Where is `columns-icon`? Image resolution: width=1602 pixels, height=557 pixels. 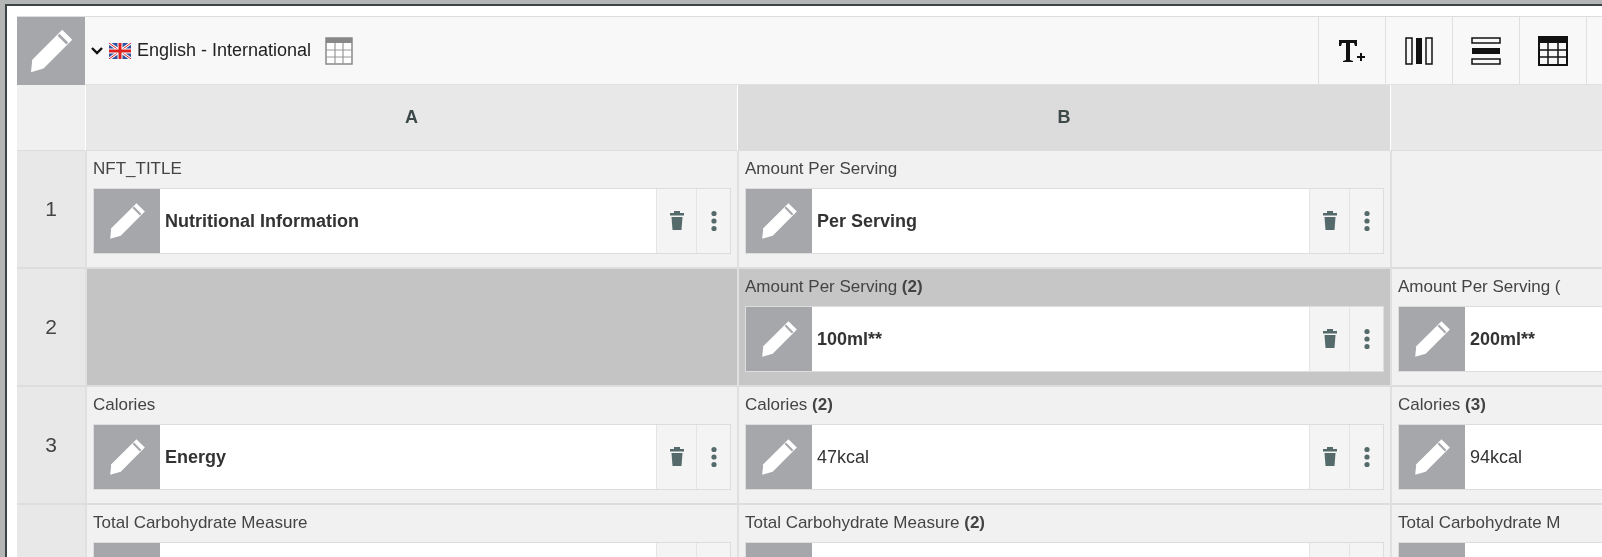
columns-icon is located at coordinates (1419, 50).